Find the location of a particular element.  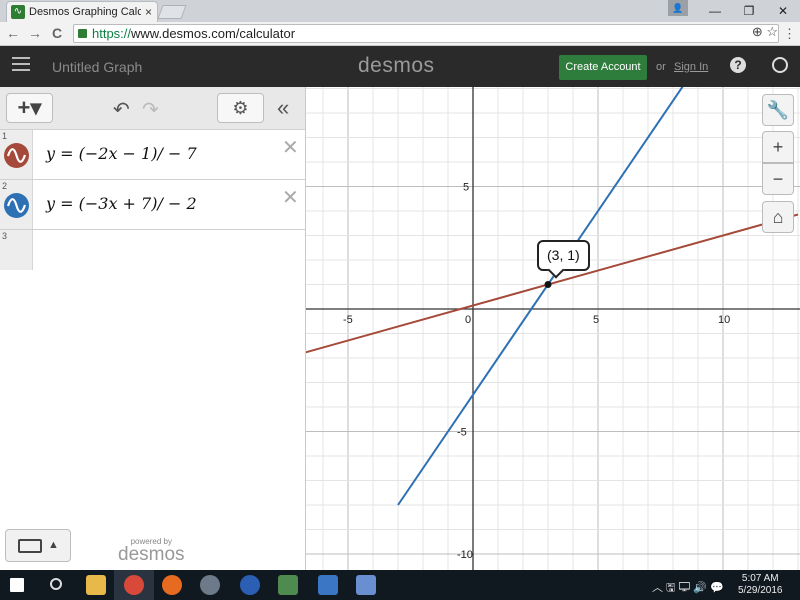

zoom-bookmark-icons: ⊕ ☆ is located at coordinates (765, 32).